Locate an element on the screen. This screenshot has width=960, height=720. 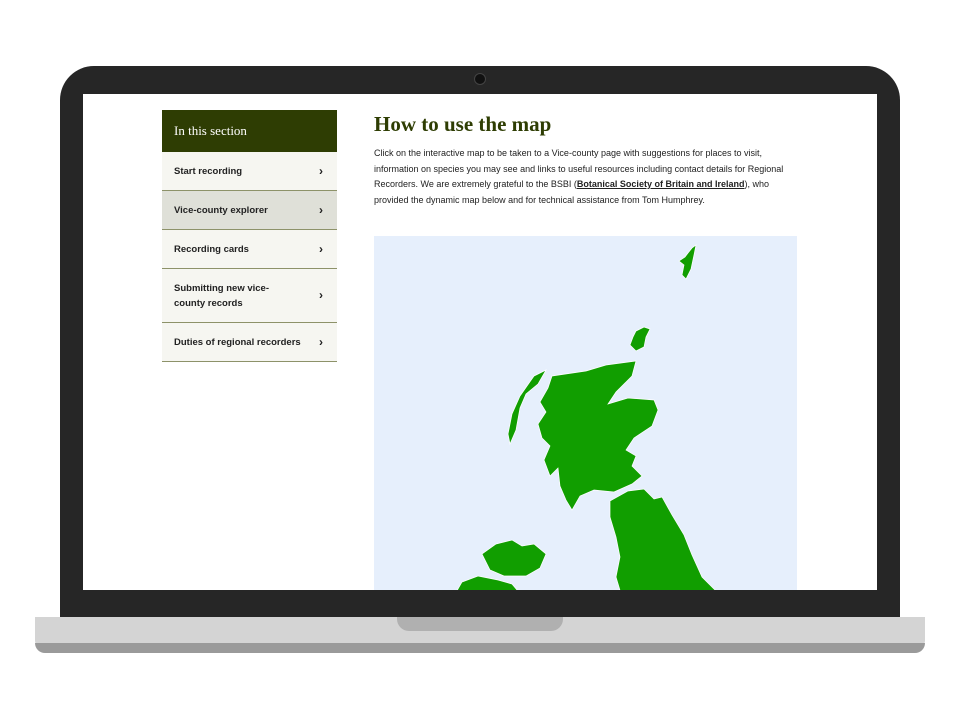
northern-ireland is located at coordinates (514, 558).